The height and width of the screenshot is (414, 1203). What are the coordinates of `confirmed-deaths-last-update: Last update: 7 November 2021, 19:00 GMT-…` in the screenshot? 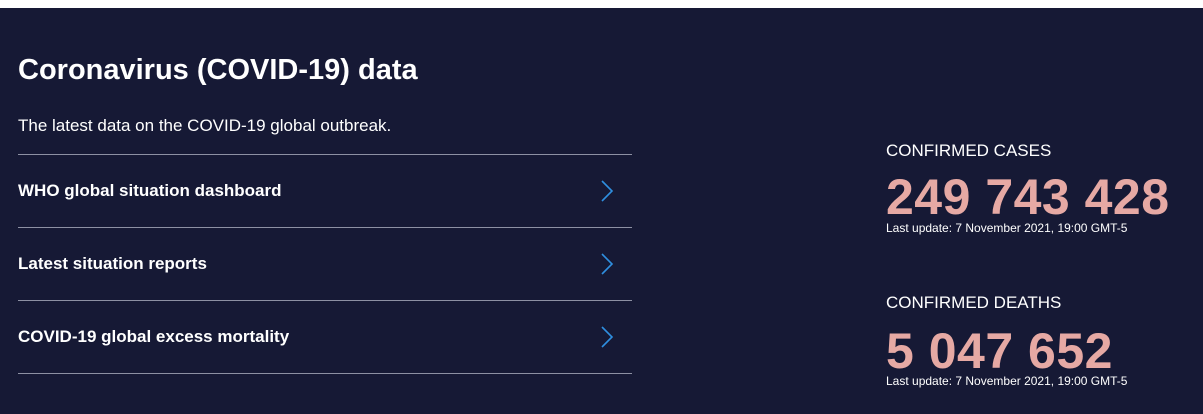 It's located at (1007, 381).